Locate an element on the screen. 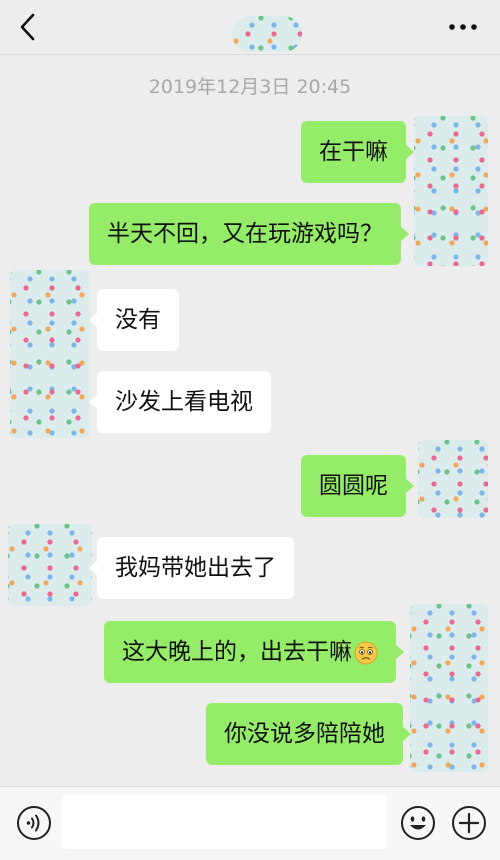 Image resolution: width=500 pixels, height=860 pixels. message-bubble-outgoing: 你没说多陪陪她 is located at coordinates (308, 734).